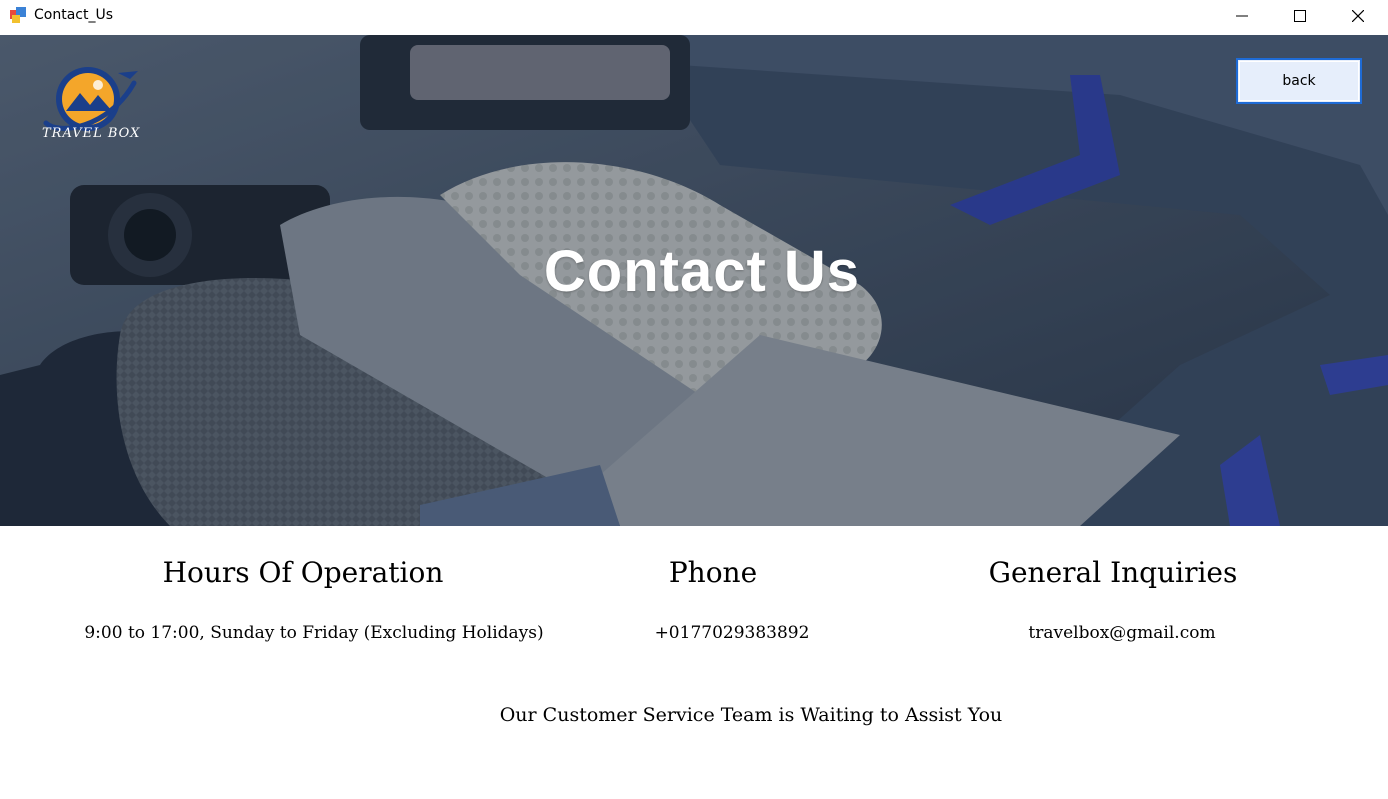  I want to click on app-window-icon, so click(18, 15).